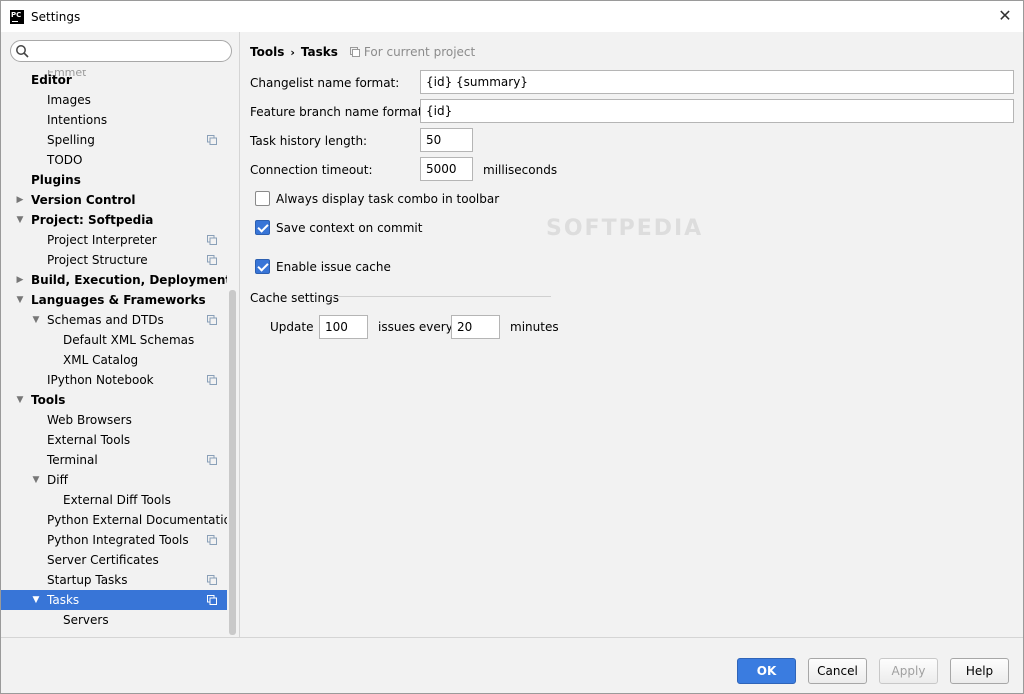 The width and height of the screenshot is (1024, 694). Describe the element at coordinates (292, 327) in the screenshot. I see `update-label: Update` at that location.